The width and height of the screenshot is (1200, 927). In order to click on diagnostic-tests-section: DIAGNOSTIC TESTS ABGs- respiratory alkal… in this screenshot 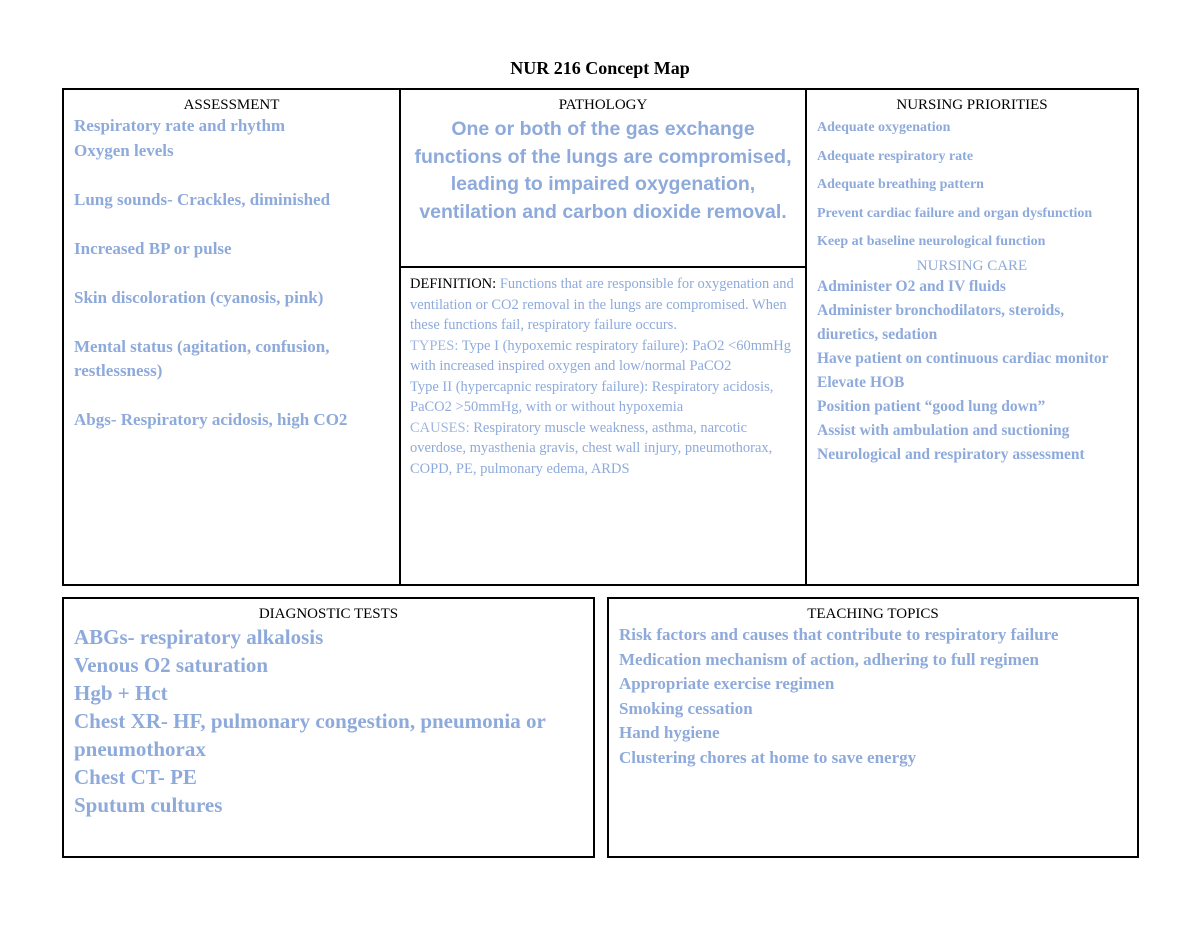, I will do `click(328, 727)`.